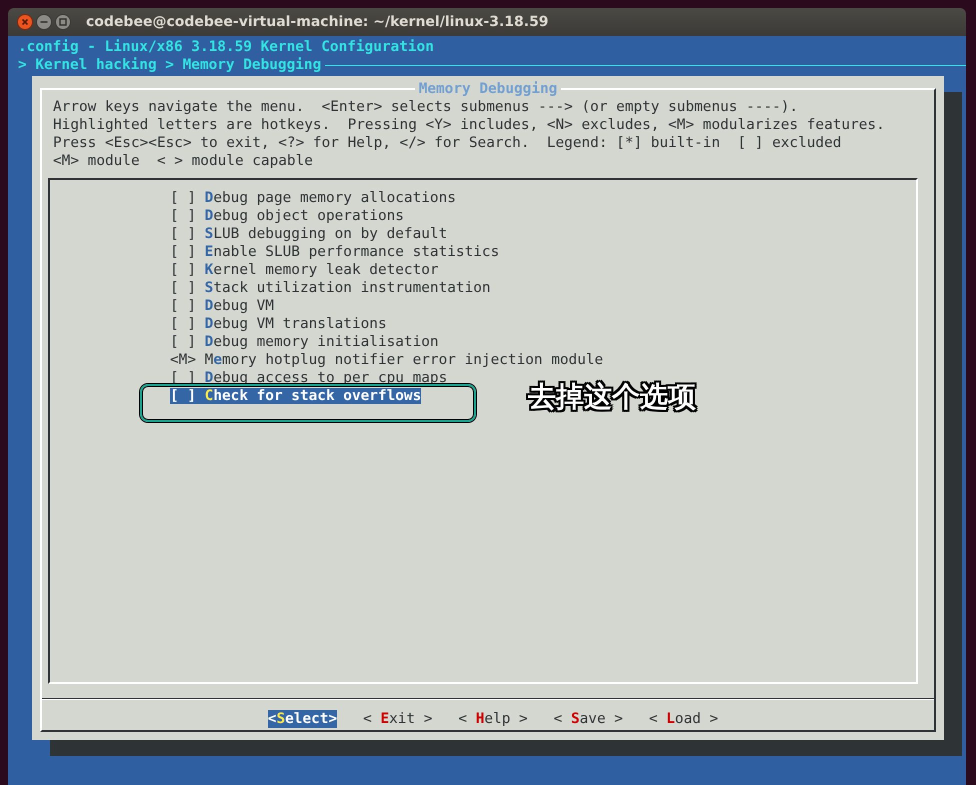 The height and width of the screenshot is (785, 976). I want to click on help-text: Press <Esc><Esc> to exit, <?> for Help, </> for Search. Legend: [*] built-in [ ] excluded, so click(447, 143).